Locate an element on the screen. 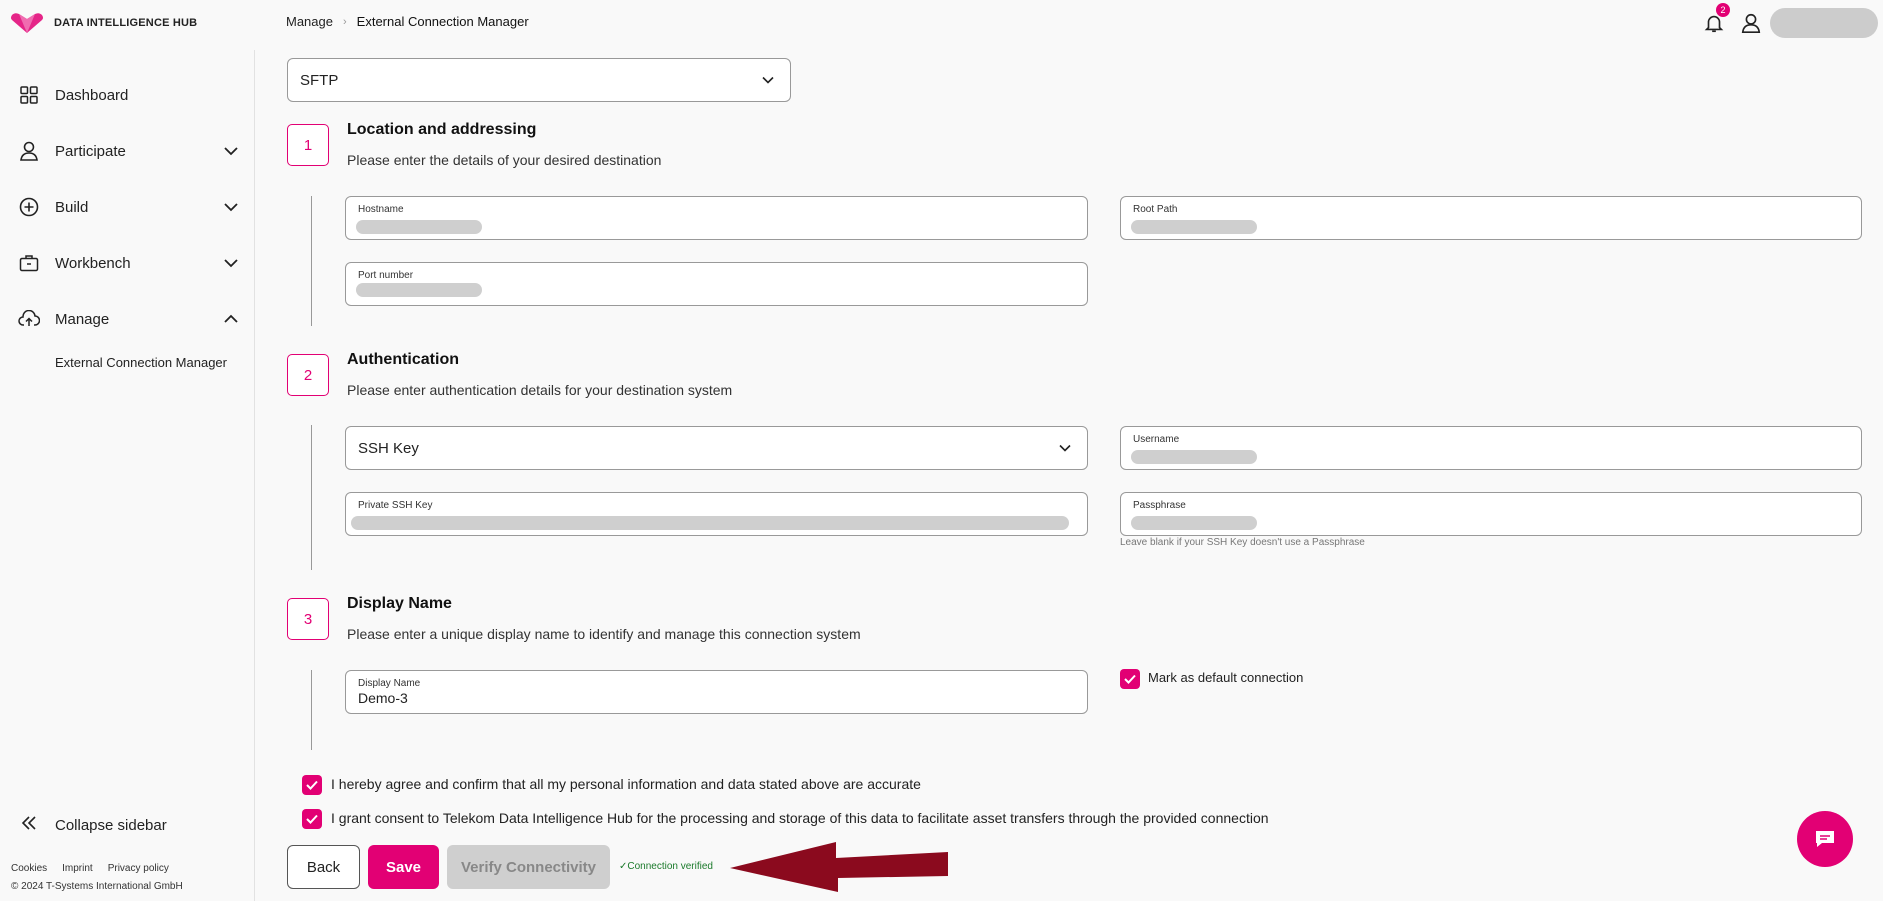  passphrase-redacted-value is located at coordinates (1194, 523).